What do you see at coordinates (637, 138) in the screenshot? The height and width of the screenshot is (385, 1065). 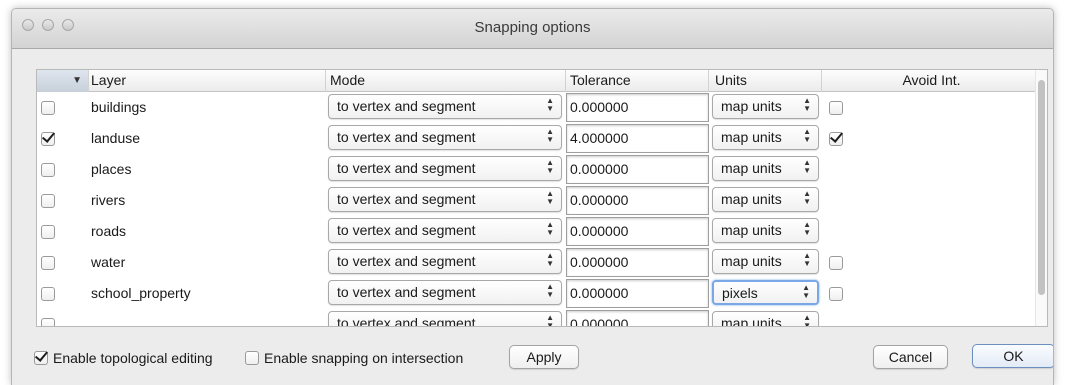 I see `tolerance-input: 4.000000` at bounding box center [637, 138].